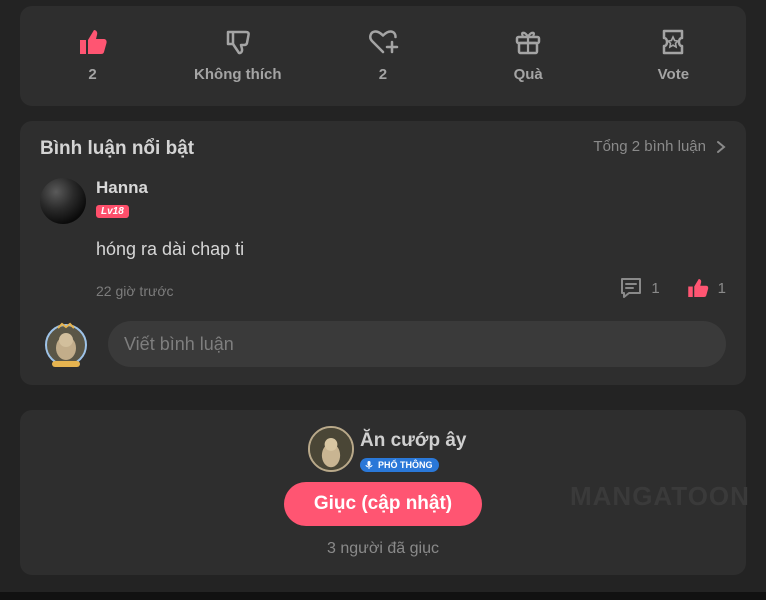 This screenshot has height=600, width=766. Describe the element at coordinates (122, 188) in the screenshot. I see `comment-username: Hanna` at that location.